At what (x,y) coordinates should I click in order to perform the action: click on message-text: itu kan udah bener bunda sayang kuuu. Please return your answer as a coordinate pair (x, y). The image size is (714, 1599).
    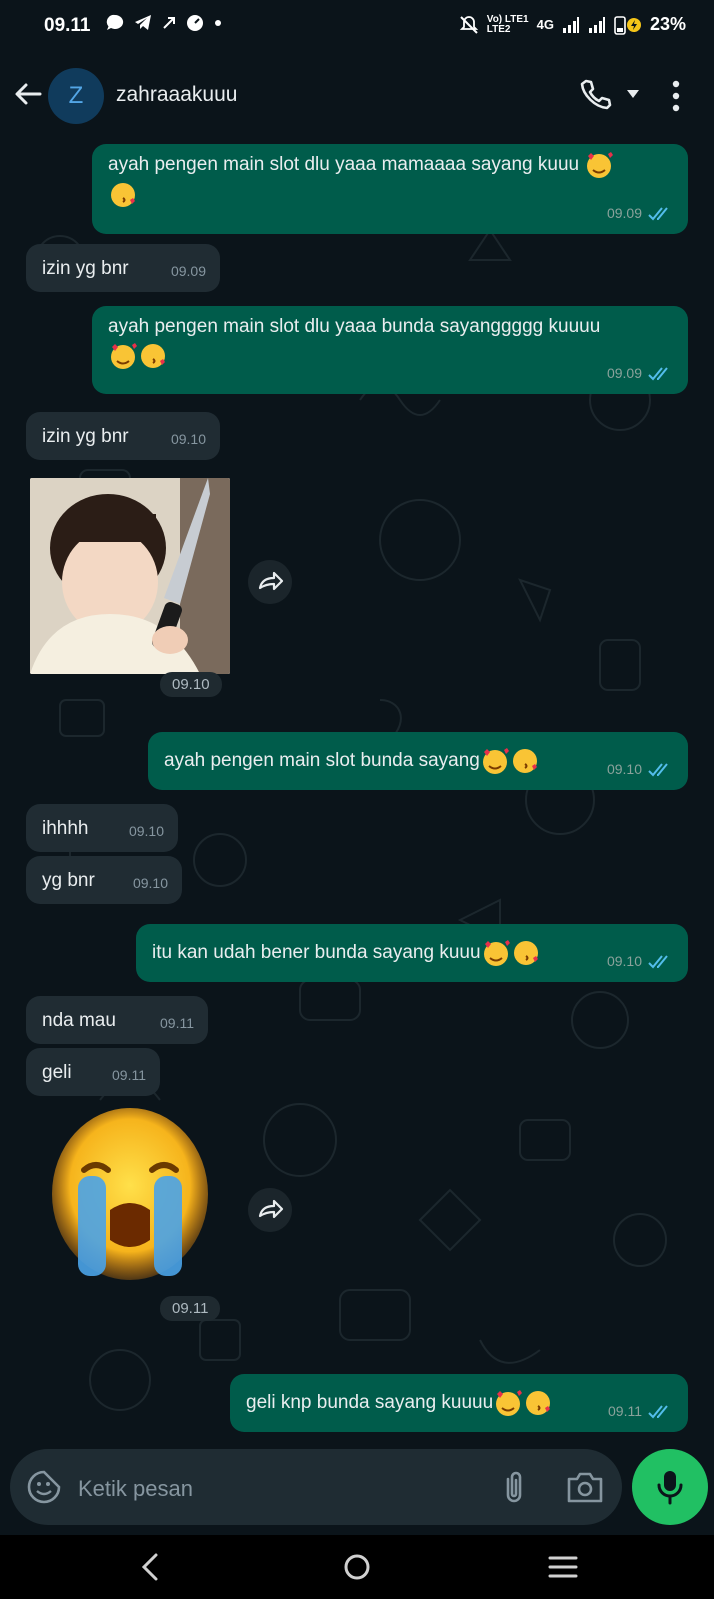
    Looking at the image, I should click on (316, 953).